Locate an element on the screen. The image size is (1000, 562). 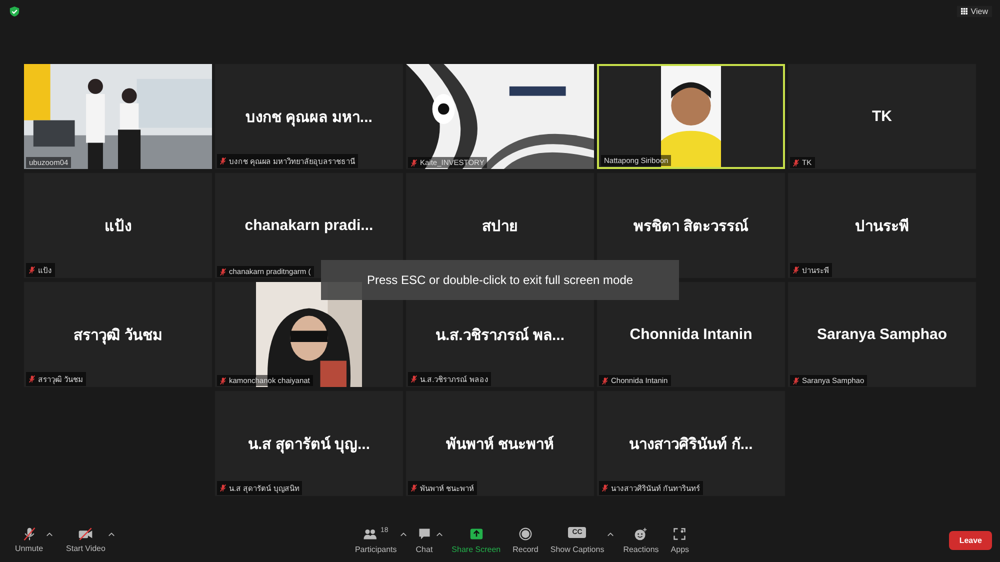
view-button: View is located at coordinates (974, 11).